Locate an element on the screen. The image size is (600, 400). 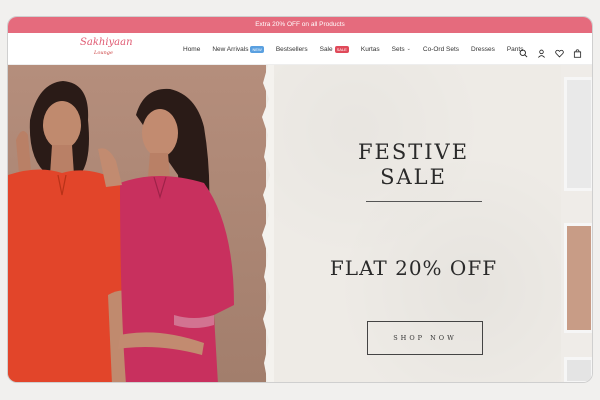
headline-line1: FESTIVE is located at coordinates (413, 152).